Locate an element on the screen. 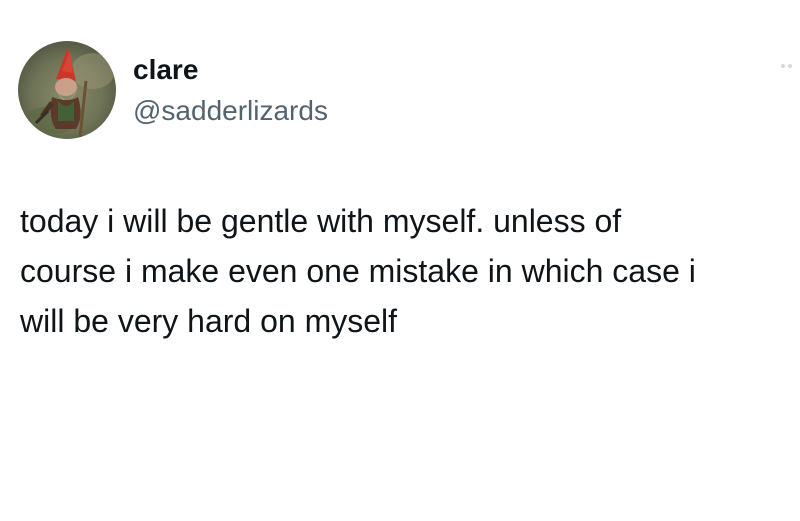  more-options-icon is located at coordinates (790, 66).